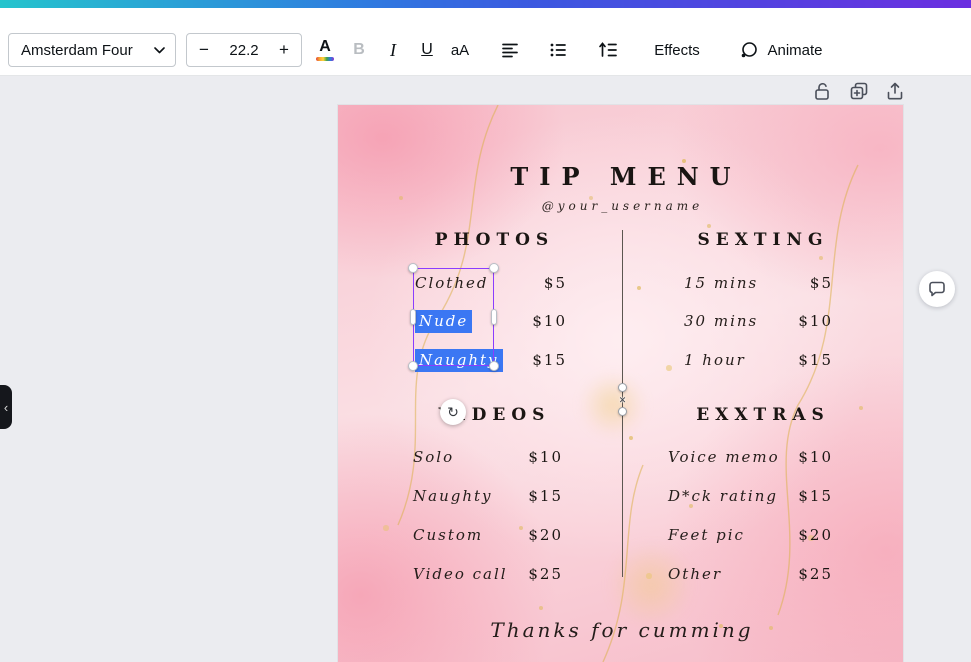 Image resolution: width=971 pixels, height=662 pixels. Describe the element at coordinates (760, 415) in the screenshot. I see `exxtras-heading: EXXTRAS` at that location.